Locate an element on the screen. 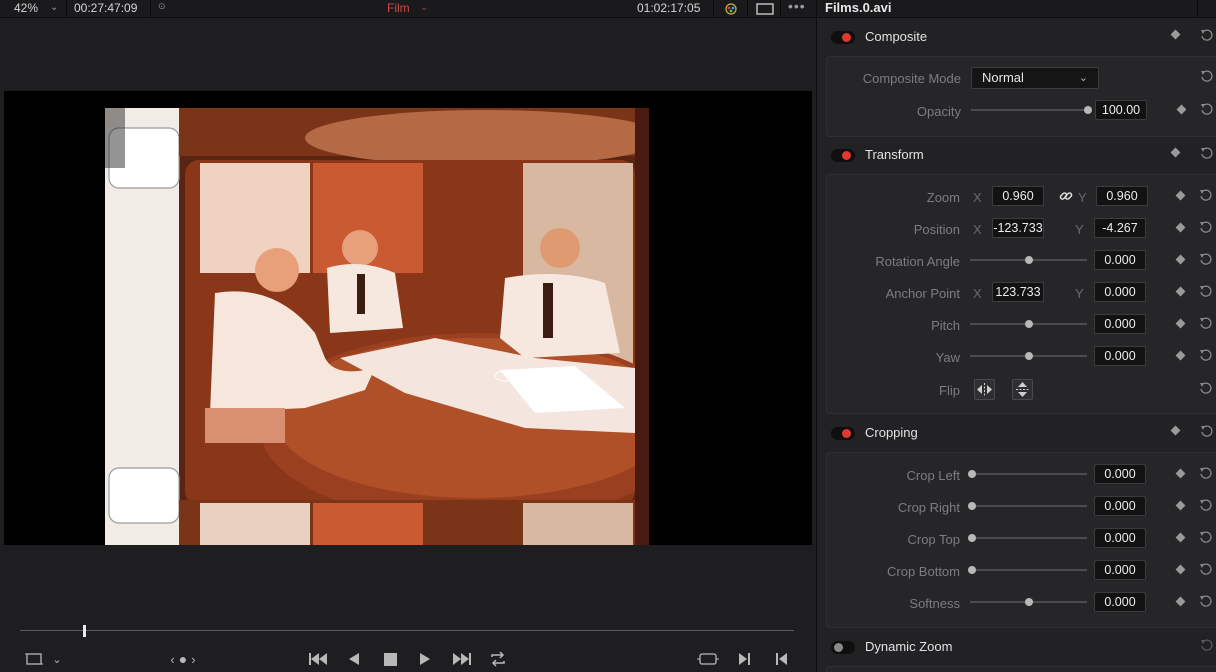  transform-toggle is located at coordinates (843, 155).